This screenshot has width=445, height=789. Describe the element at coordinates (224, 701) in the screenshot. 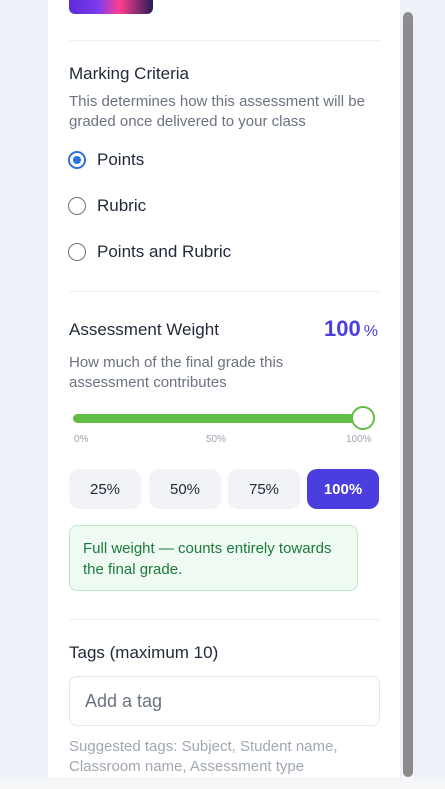

I see `tag-input` at that location.